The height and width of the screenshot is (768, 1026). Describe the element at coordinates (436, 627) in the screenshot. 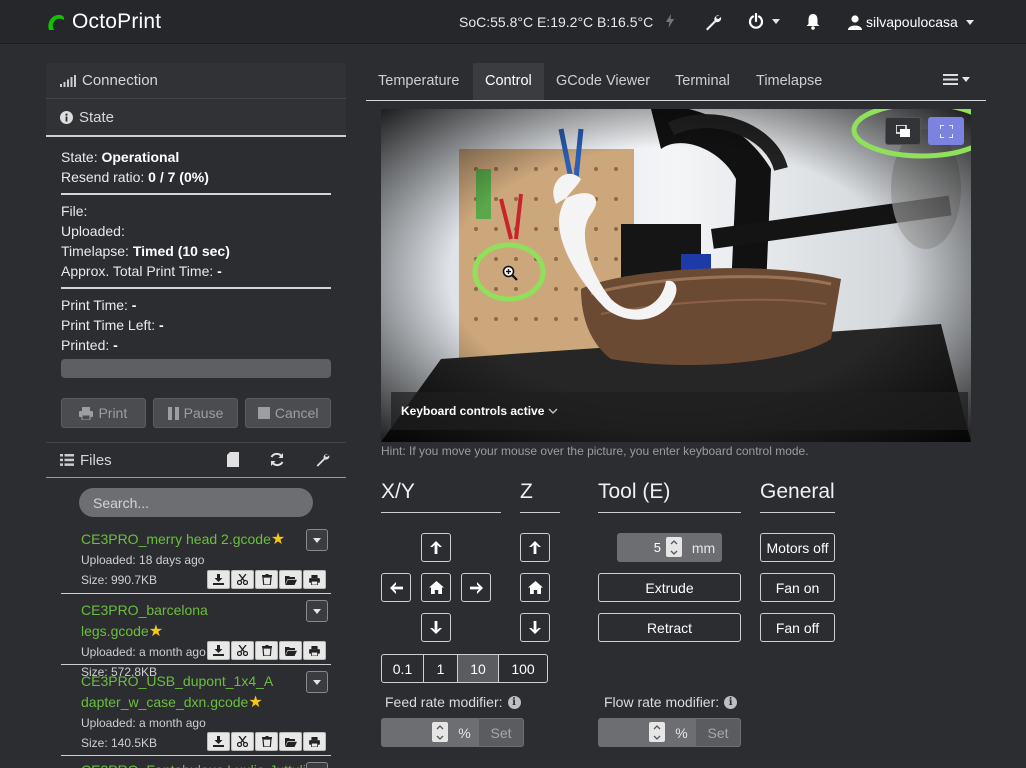

I see `jog-y-minus-button` at that location.